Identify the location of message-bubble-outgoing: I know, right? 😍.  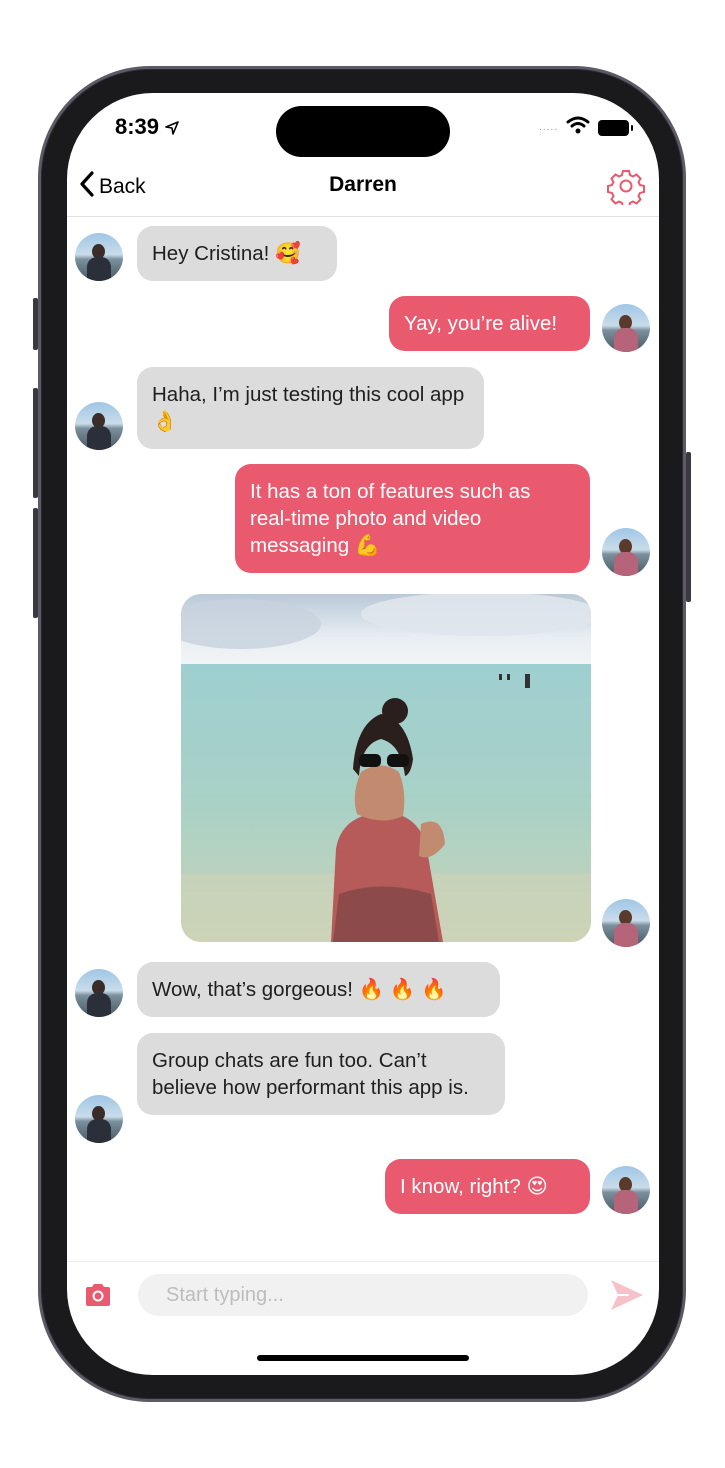
(487, 1186).